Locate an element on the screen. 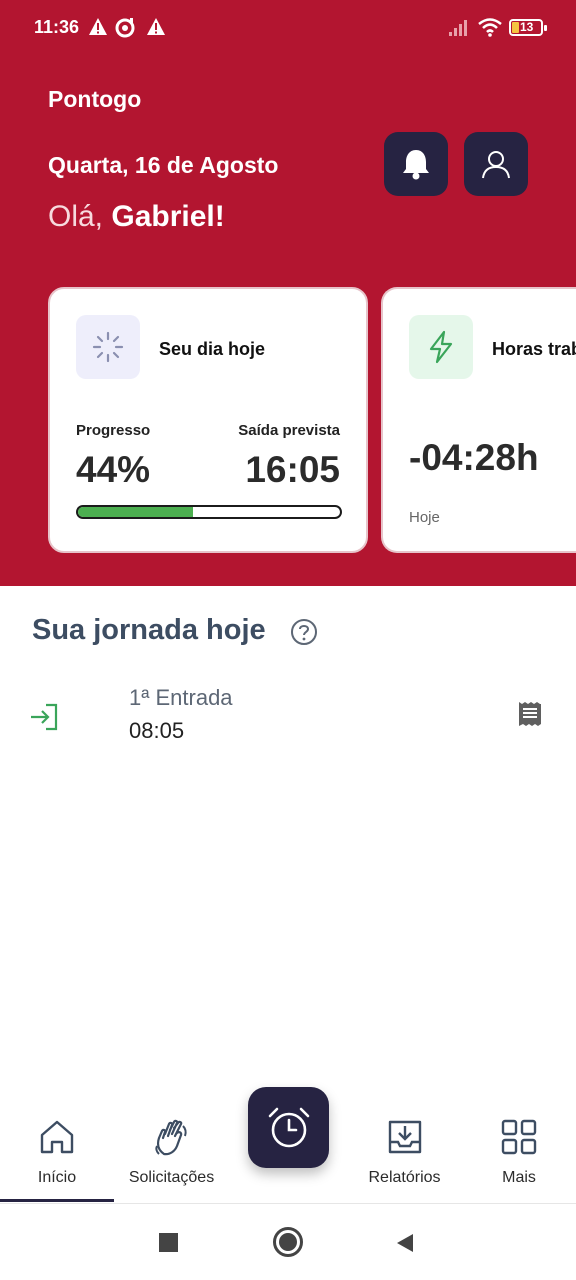 The image size is (576, 1280). tab-inicio: Início is located at coordinates (57, 1141).